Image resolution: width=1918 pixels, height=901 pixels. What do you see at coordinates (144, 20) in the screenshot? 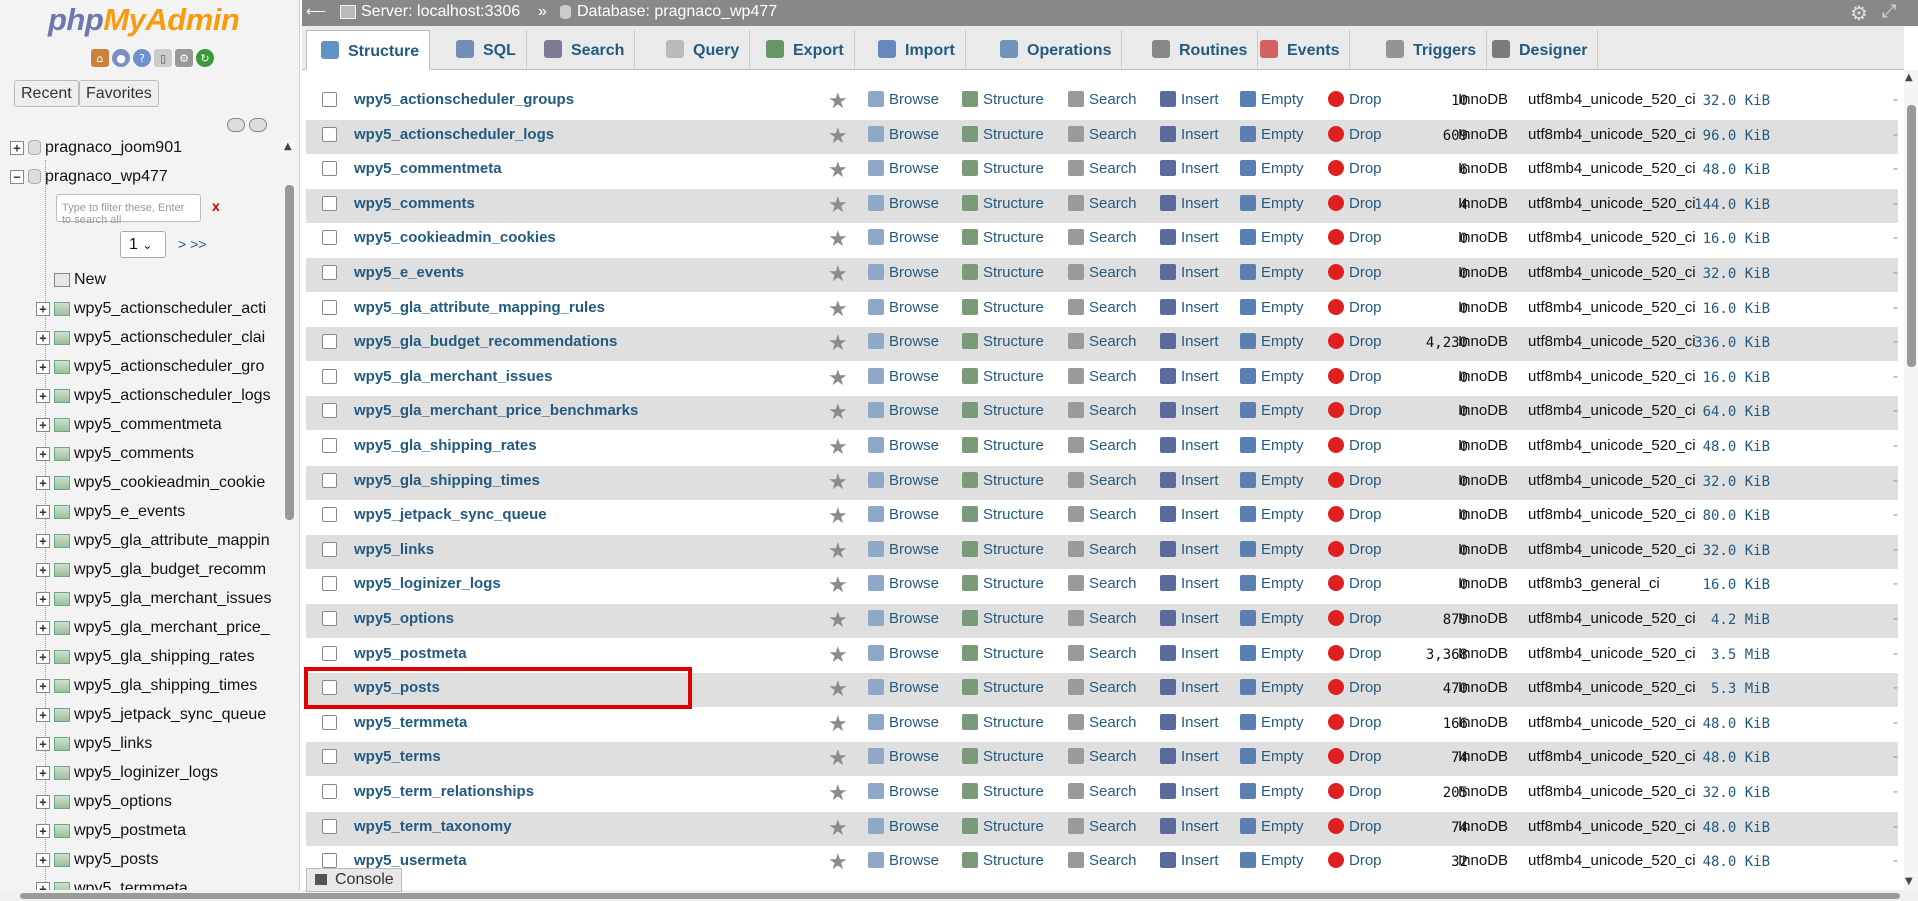
I see `phpmyadmin-logo: phpMyAdmin` at bounding box center [144, 20].